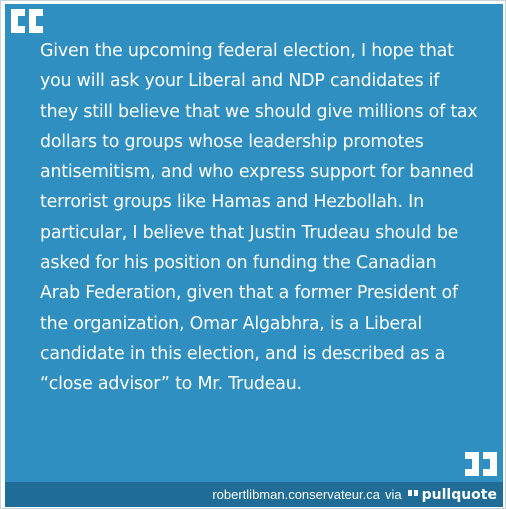 Image resolution: width=506 pixels, height=509 pixels. I want to click on source-link: robertlibman.conservateur.ca, so click(296, 494).